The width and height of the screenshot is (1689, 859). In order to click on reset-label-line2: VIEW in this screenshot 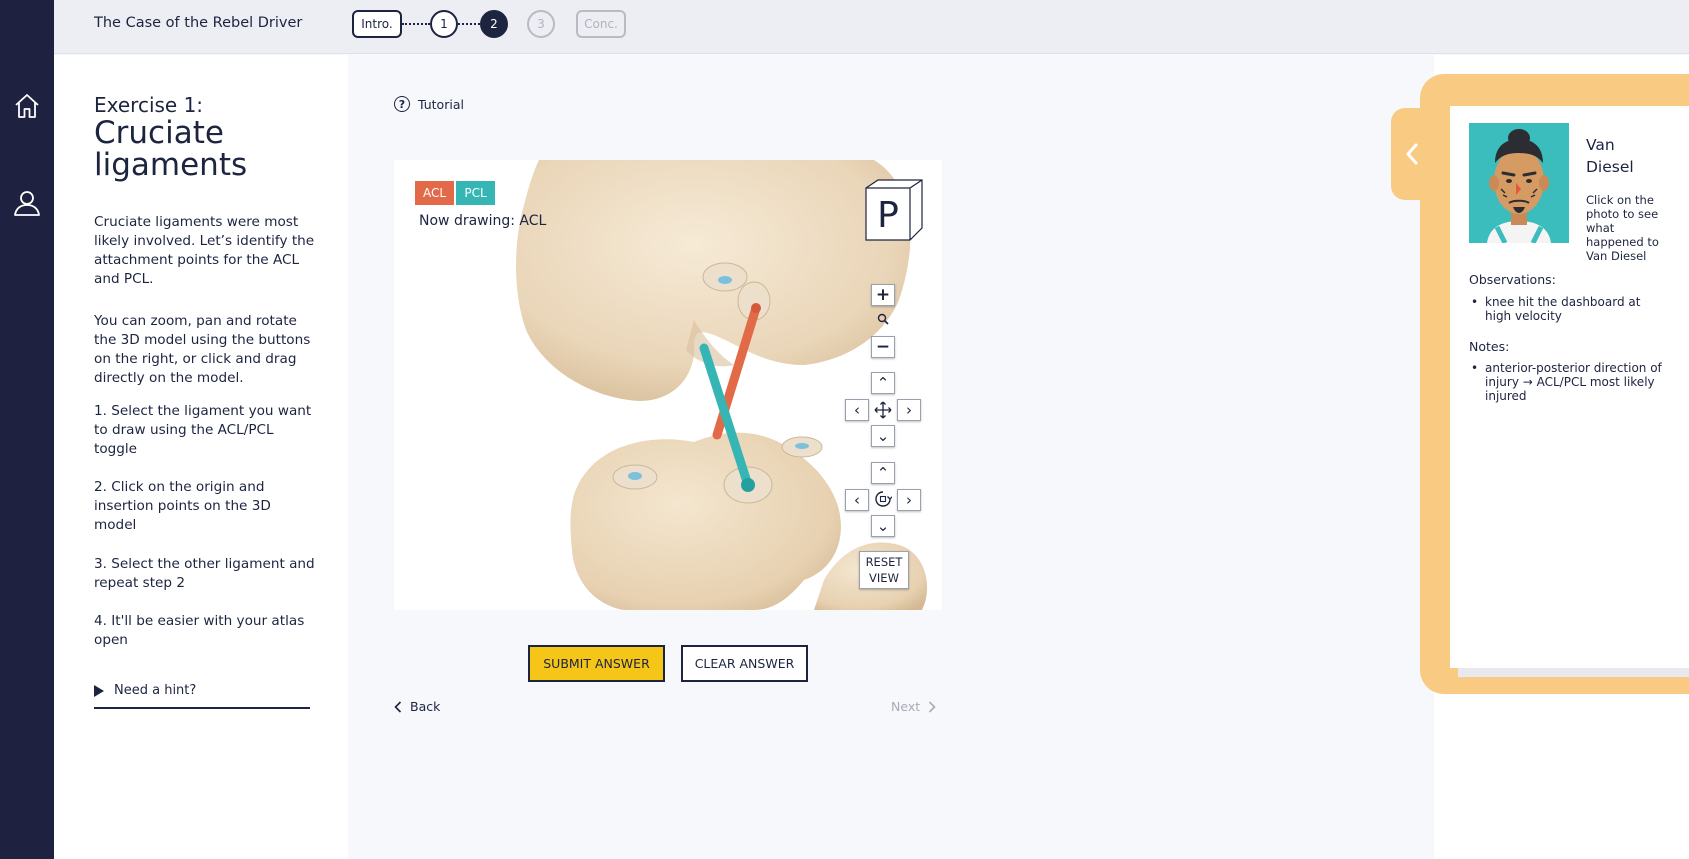, I will do `click(884, 578)`.